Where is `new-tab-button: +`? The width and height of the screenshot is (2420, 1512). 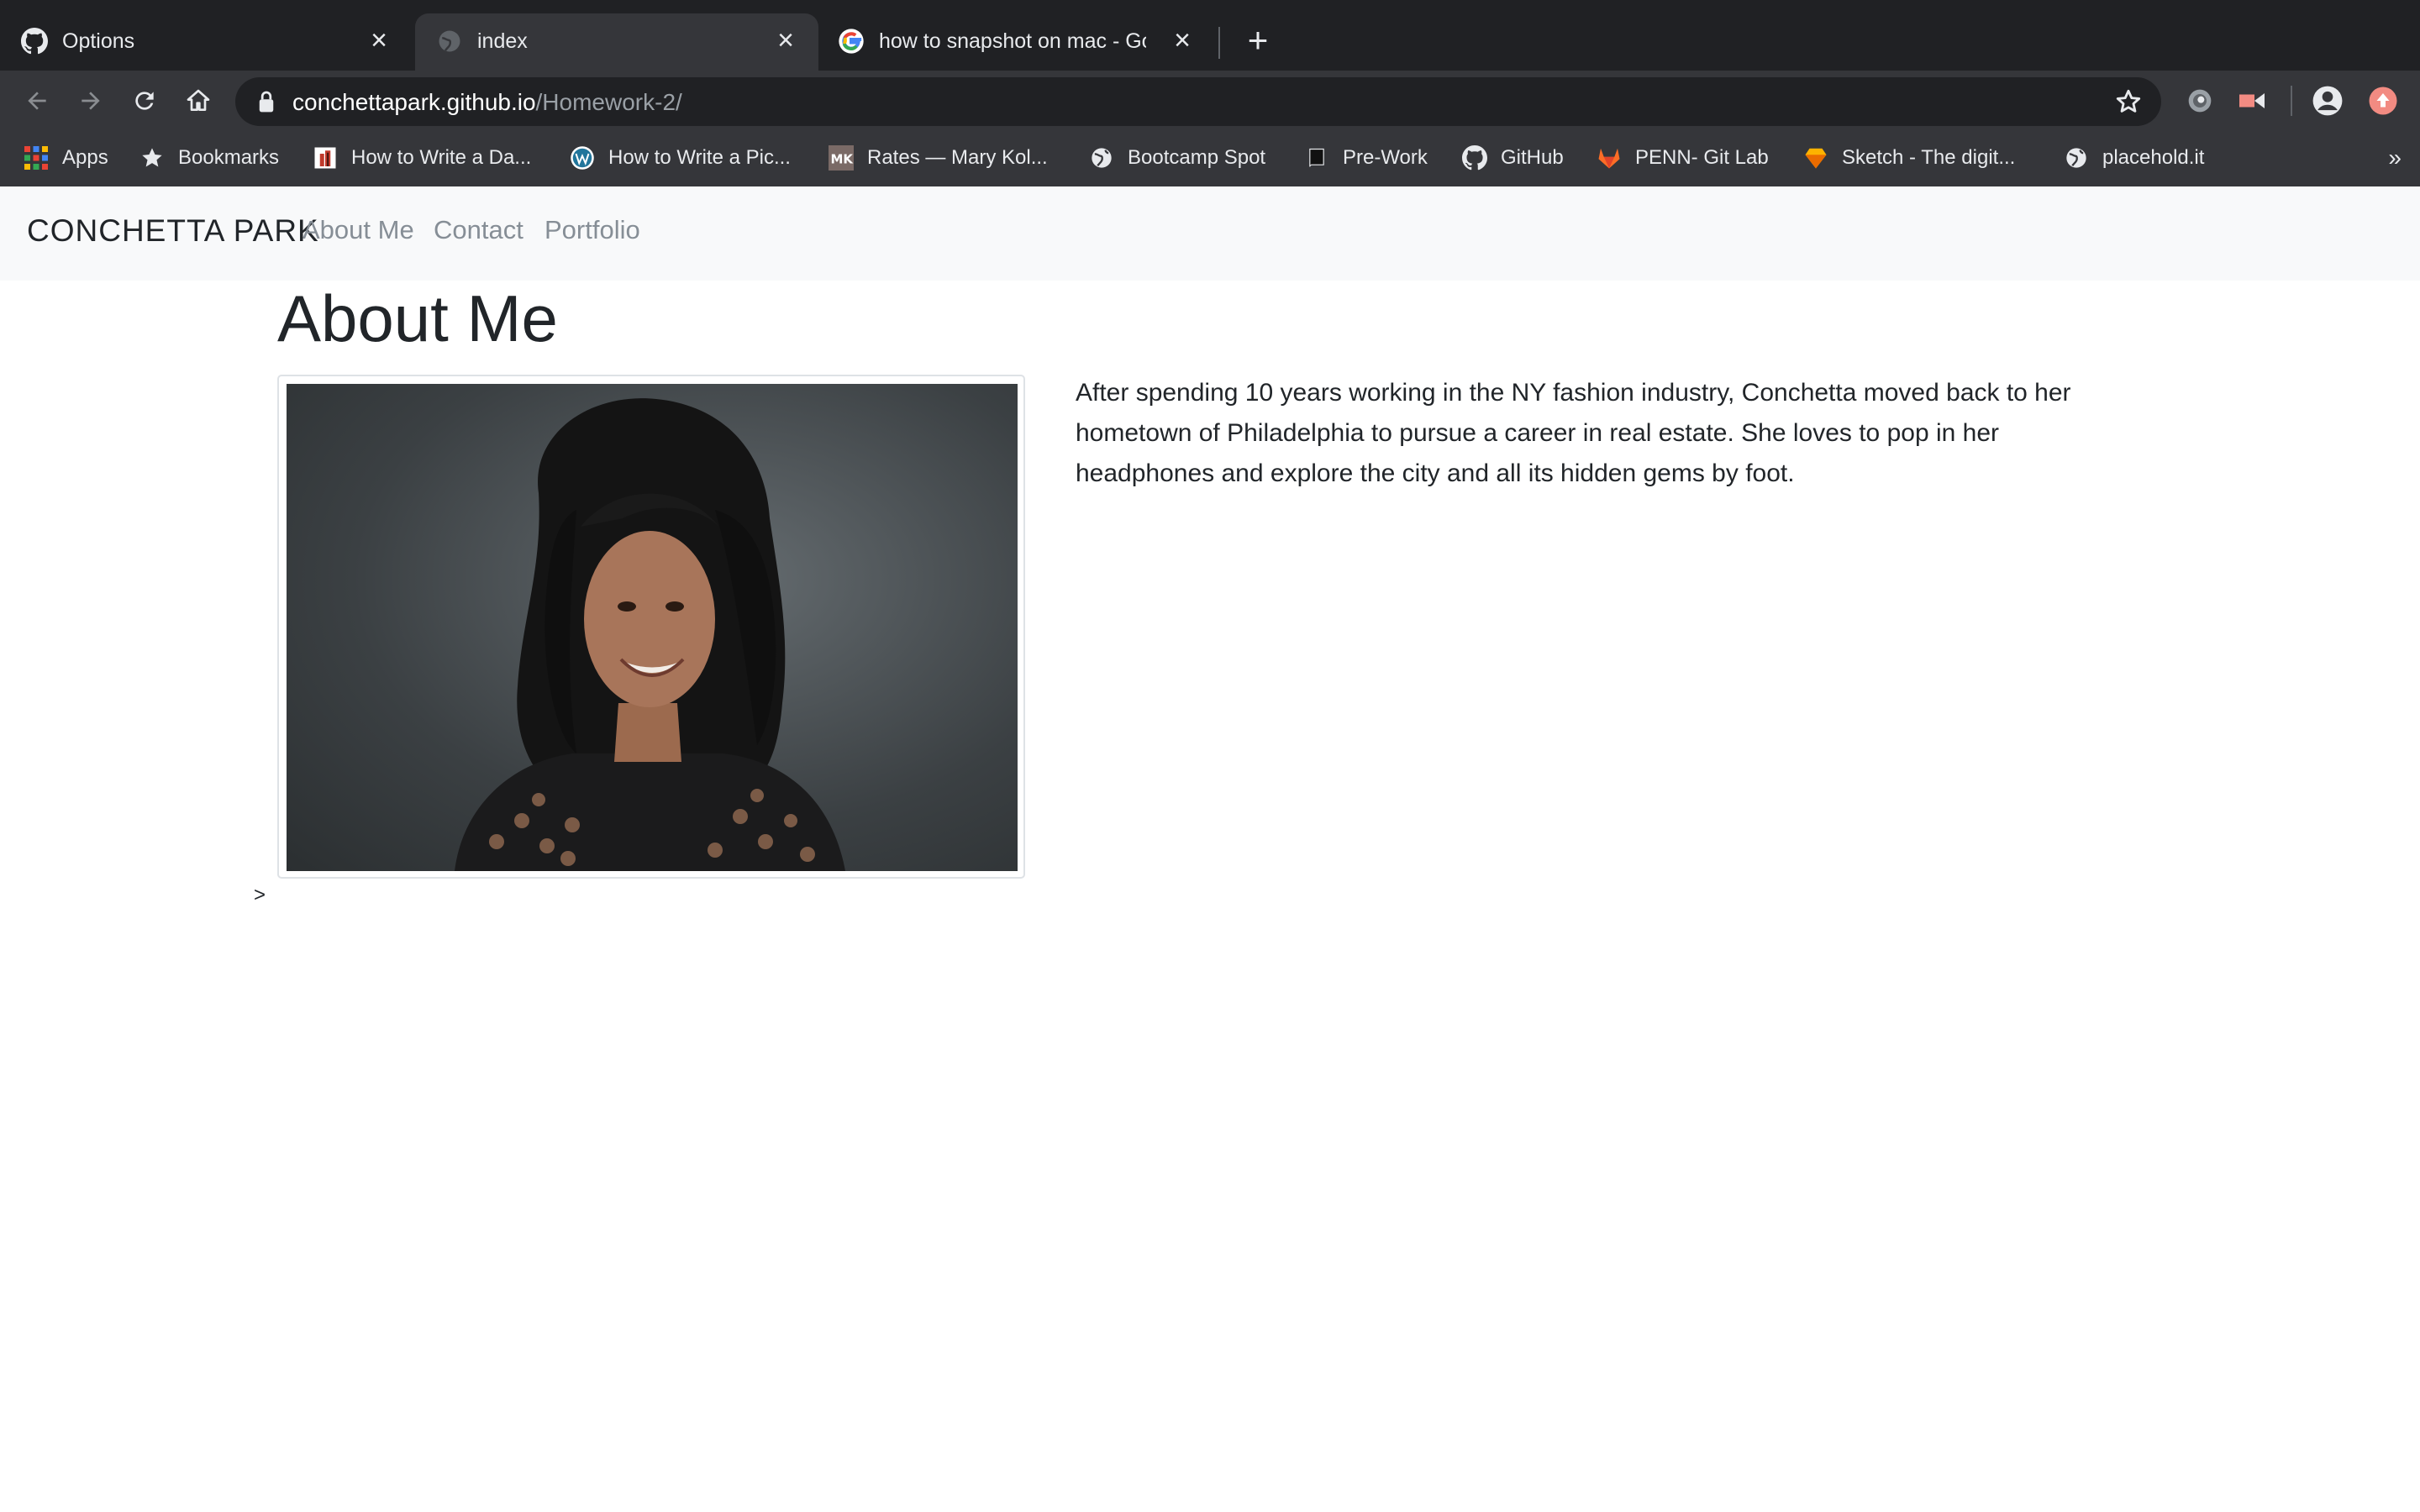 new-tab-button: + is located at coordinates (1258, 41).